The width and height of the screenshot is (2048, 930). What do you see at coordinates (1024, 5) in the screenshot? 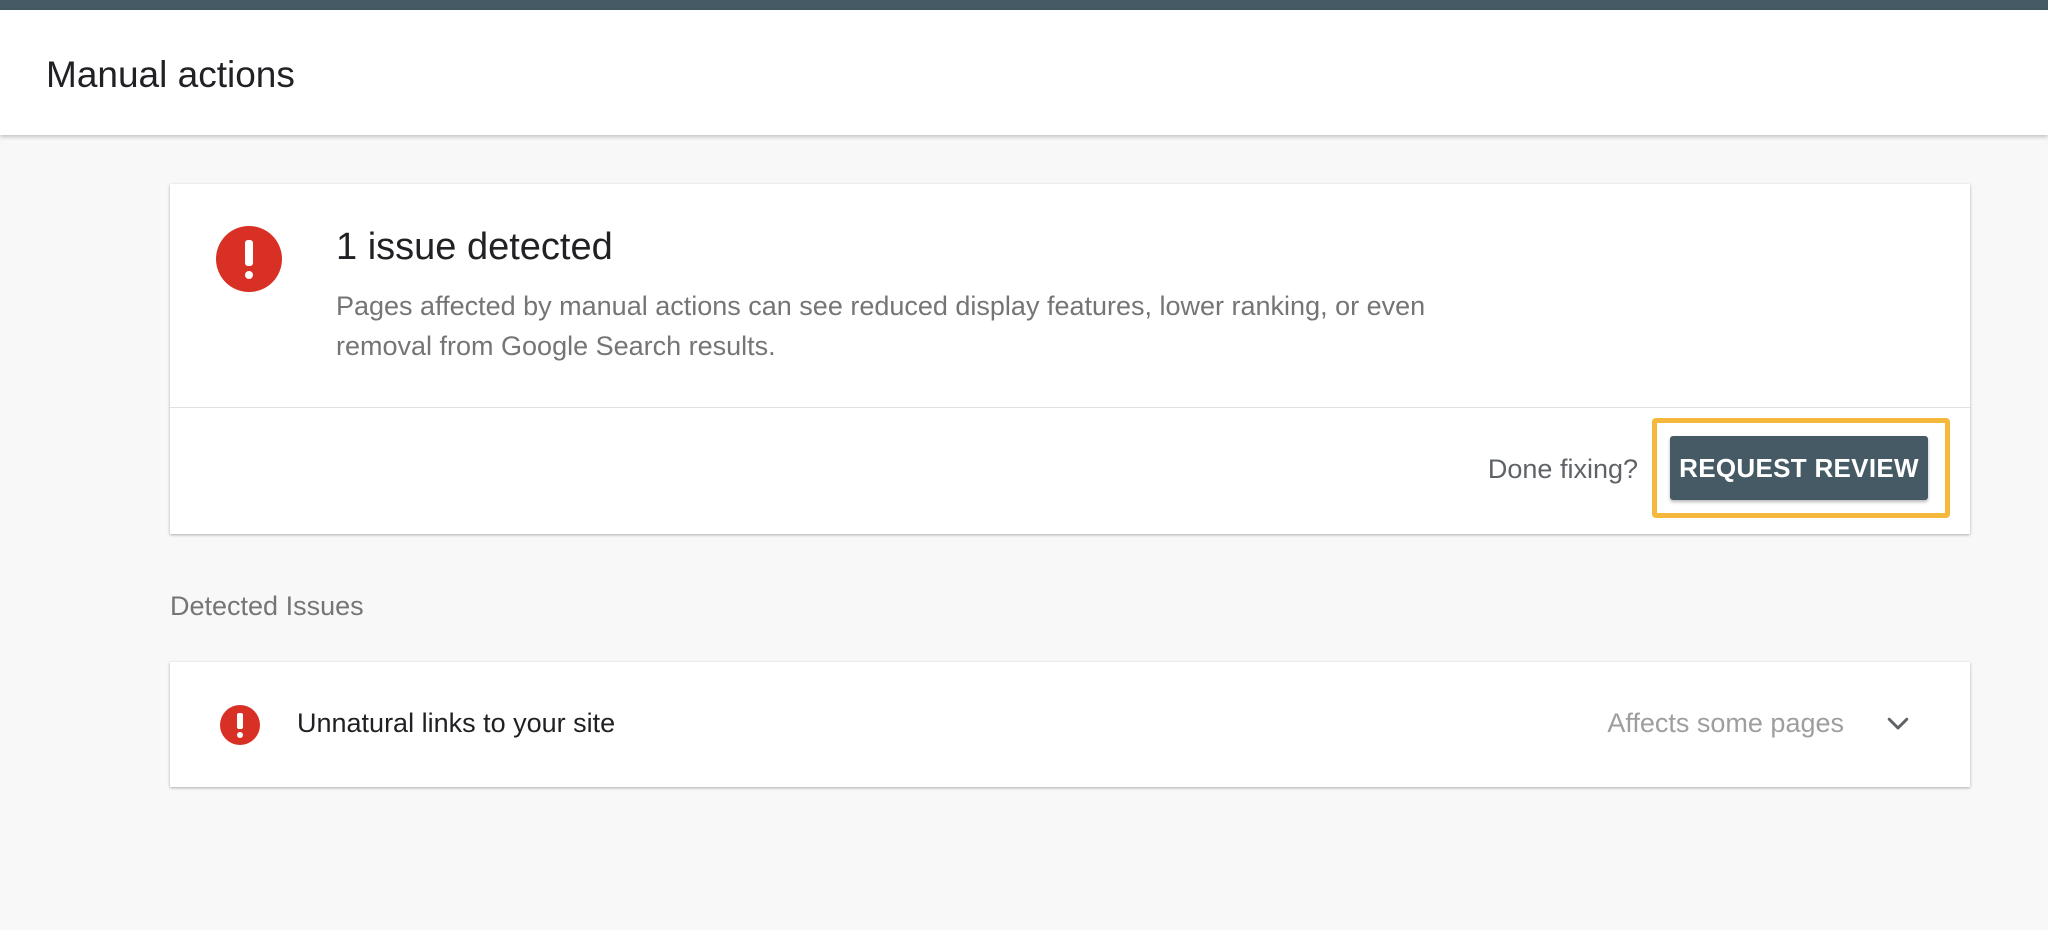
I see `top-accent-bar` at bounding box center [1024, 5].